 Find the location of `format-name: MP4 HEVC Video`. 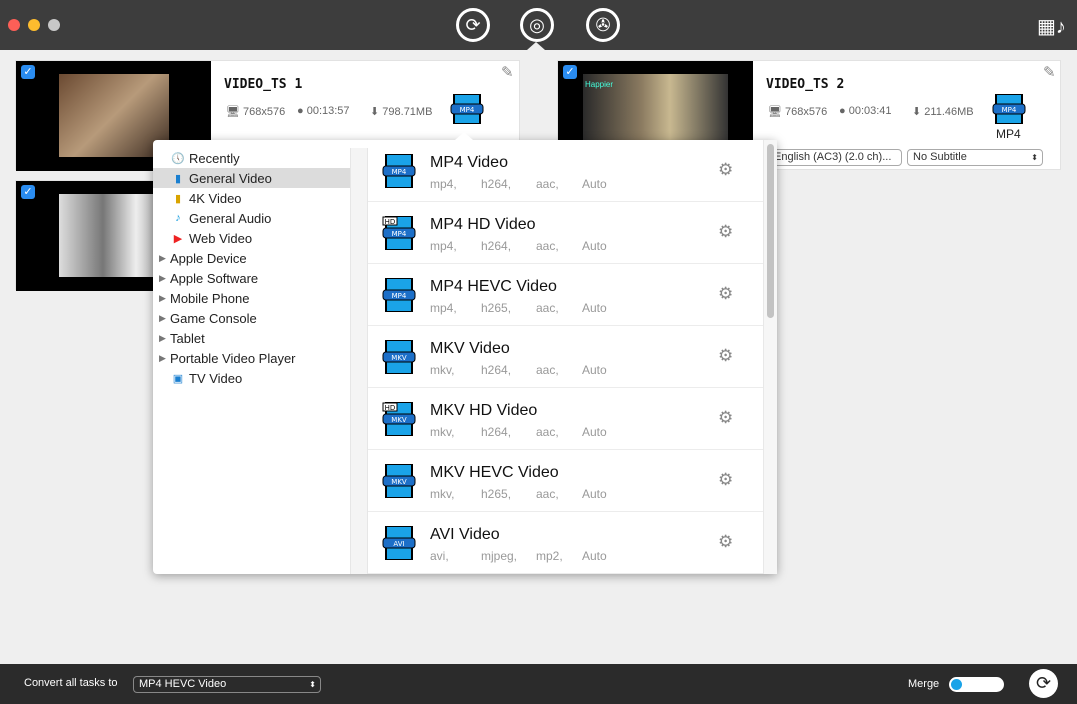

format-name: MP4 HEVC Video is located at coordinates (493, 286).